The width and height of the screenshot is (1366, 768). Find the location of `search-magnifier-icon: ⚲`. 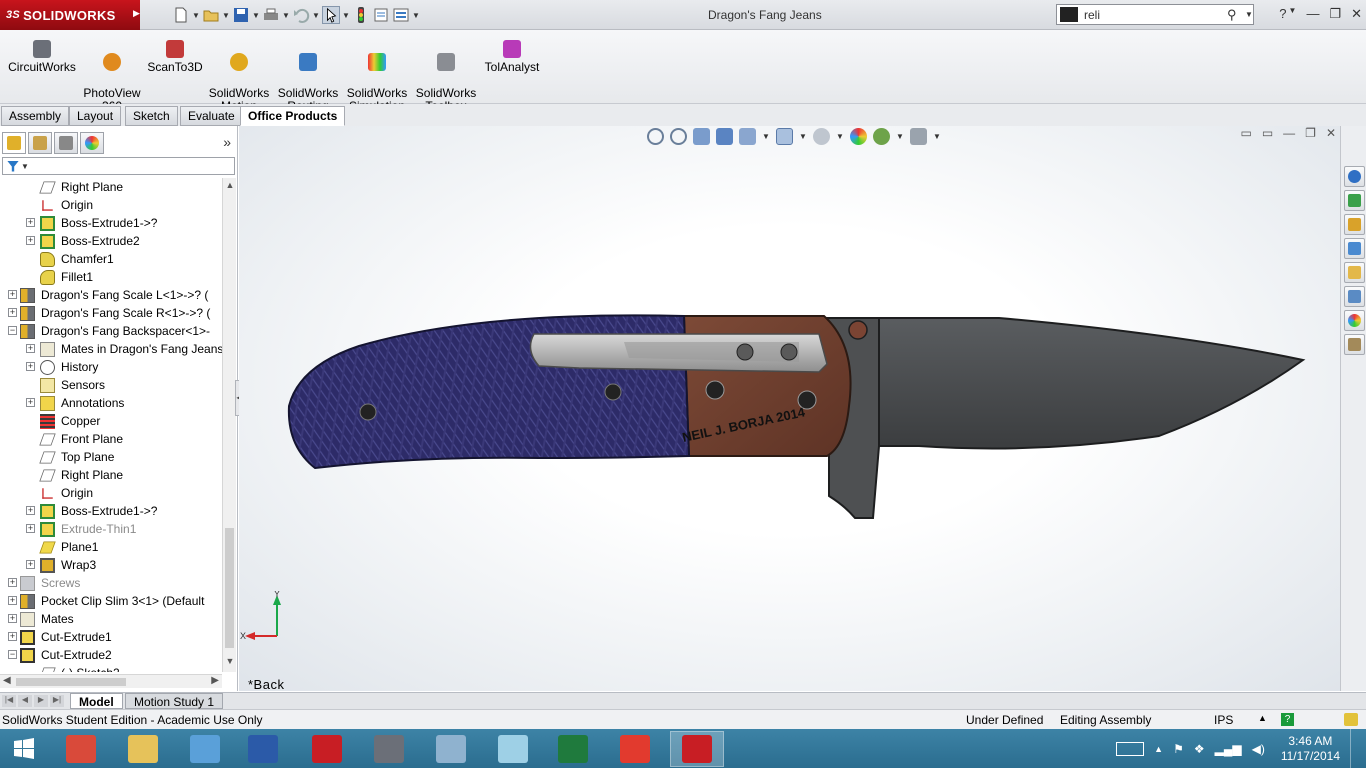

search-magnifier-icon: ⚲ is located at coordinates (1235, 15).